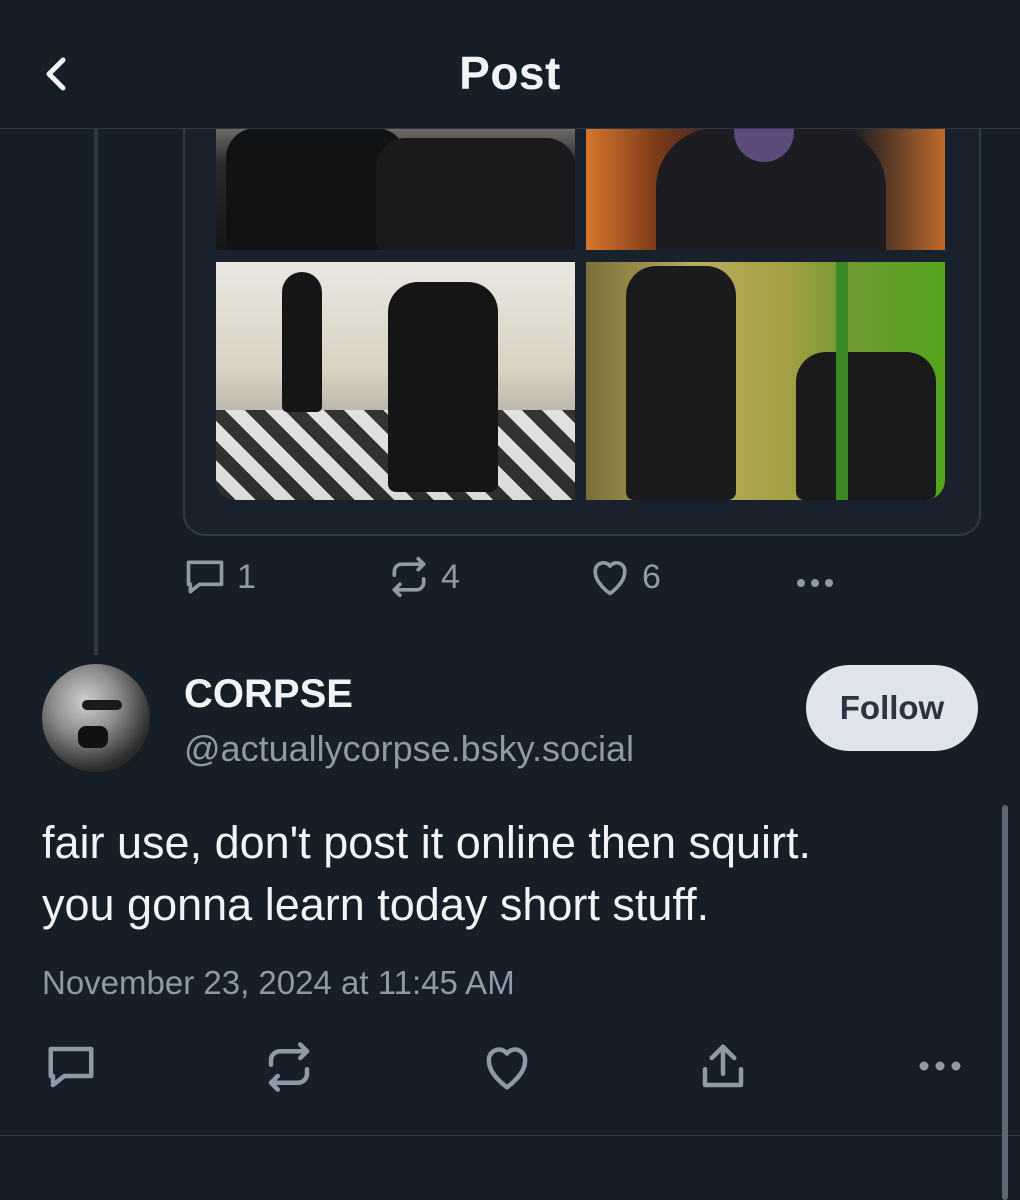 The image size is (1020, 1200). What do you see at coordinates (246, 576) in the screenshot?
I see `reply-count: 1` at bounding box center [246, 576].